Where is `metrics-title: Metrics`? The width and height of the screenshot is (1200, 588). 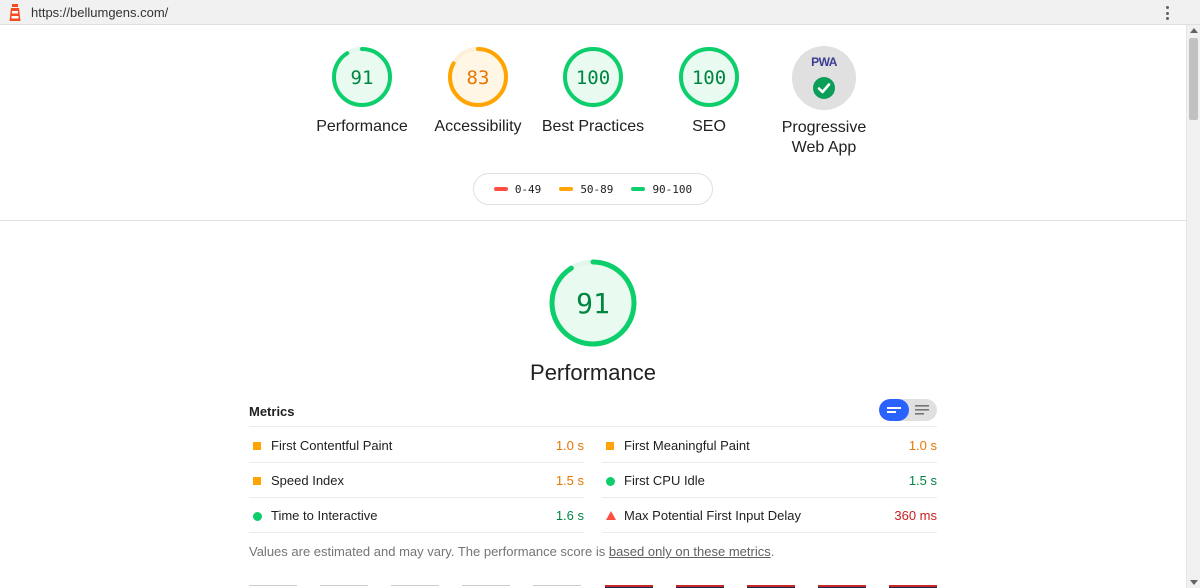
metrics-title: Metrics is located at coordinates (272, 411).